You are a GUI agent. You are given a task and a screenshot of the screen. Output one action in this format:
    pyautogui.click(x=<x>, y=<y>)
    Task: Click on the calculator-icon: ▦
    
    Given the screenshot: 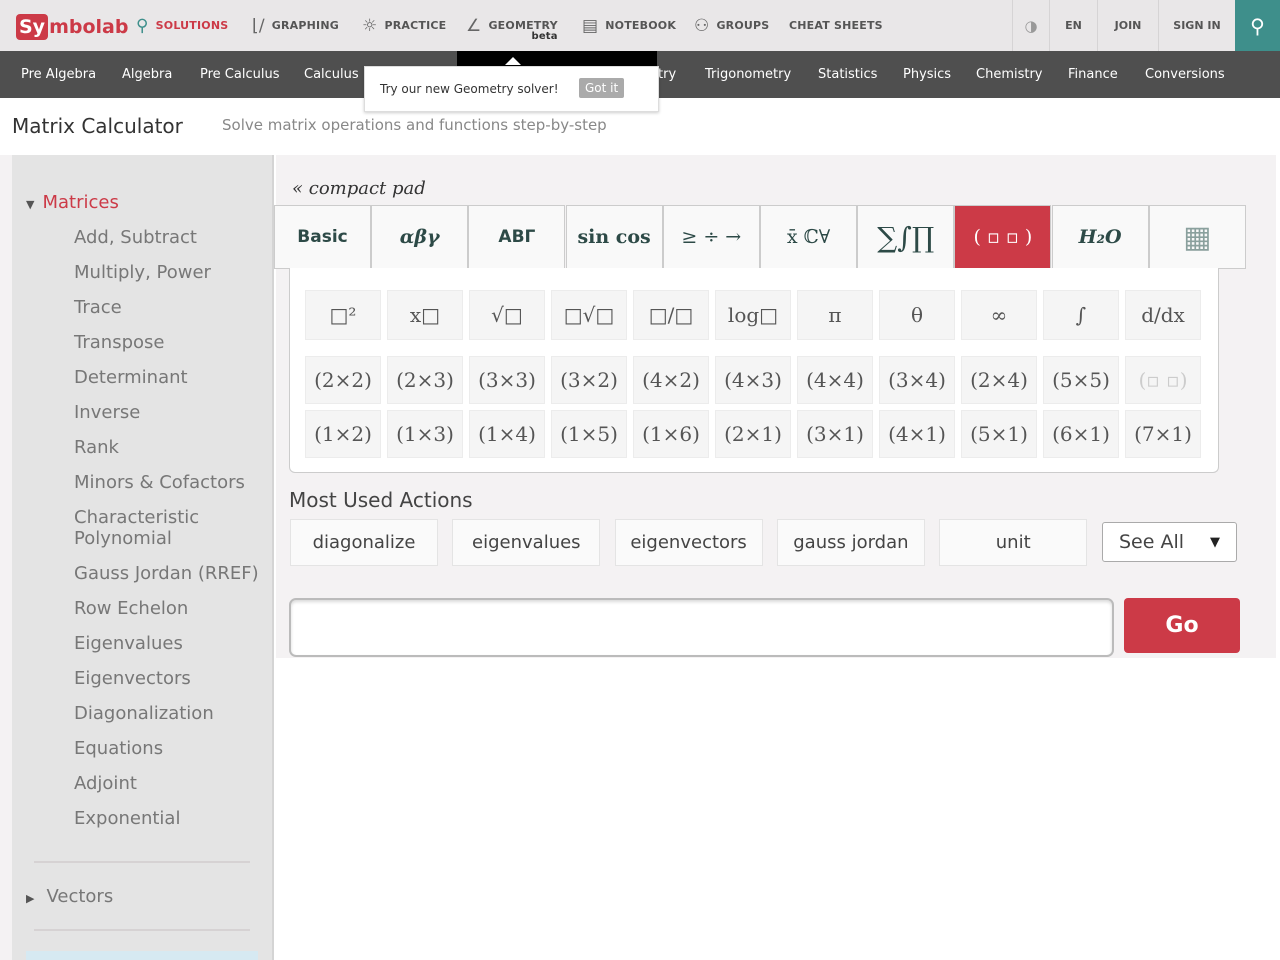 What is the action you would take?
    pyautogui.click(x=1197, y=237)
    